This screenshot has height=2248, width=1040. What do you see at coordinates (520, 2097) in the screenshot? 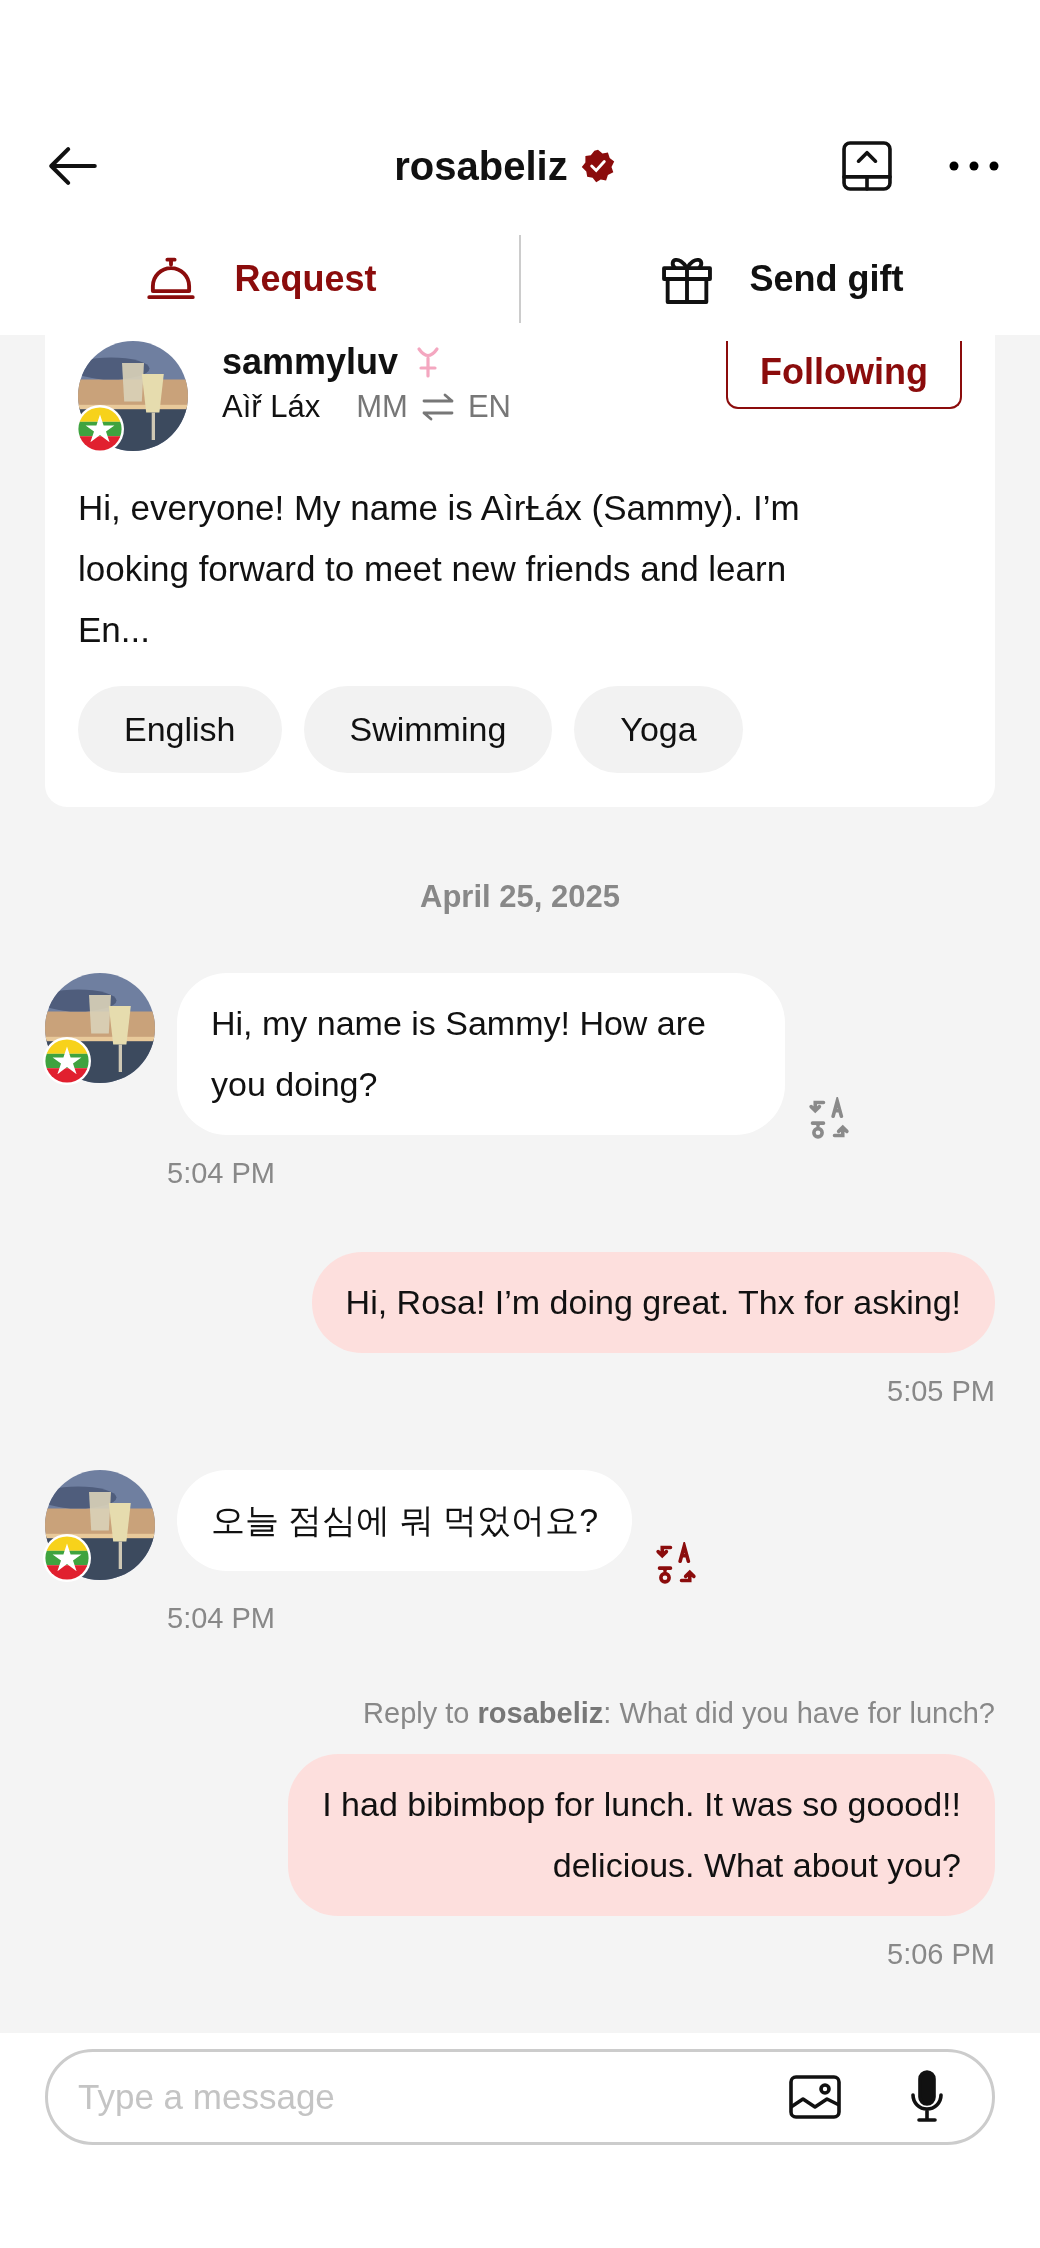
I see `message-field: Type a message` at bounding box center [520, 2097].